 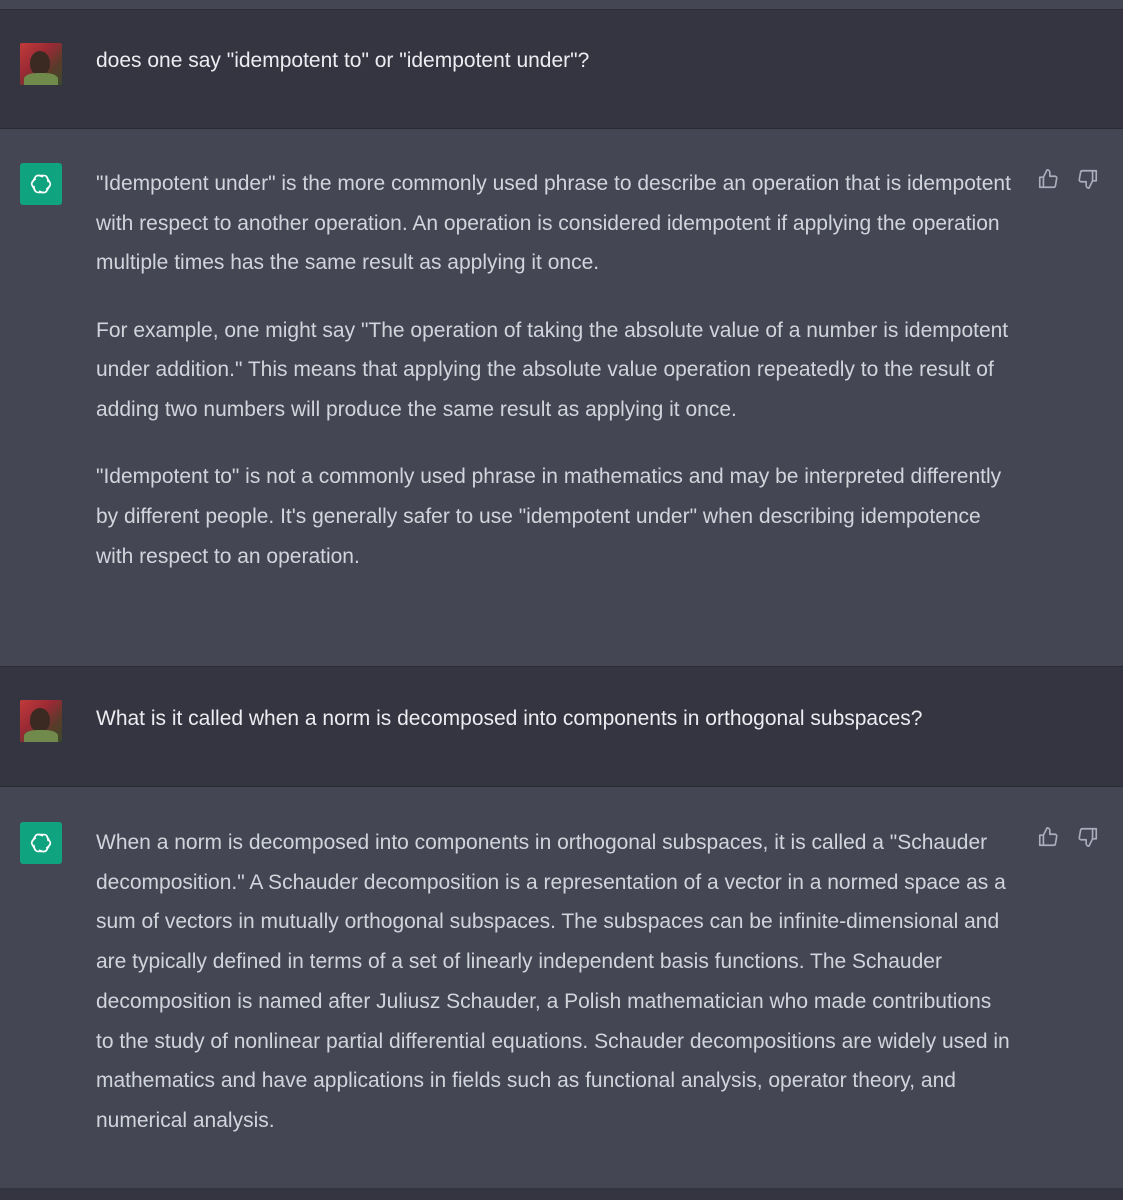 What do you see at coordinates (561, 1194) in the screenshot?
I see `next-message-edge` at bounding box center [561, 1194].